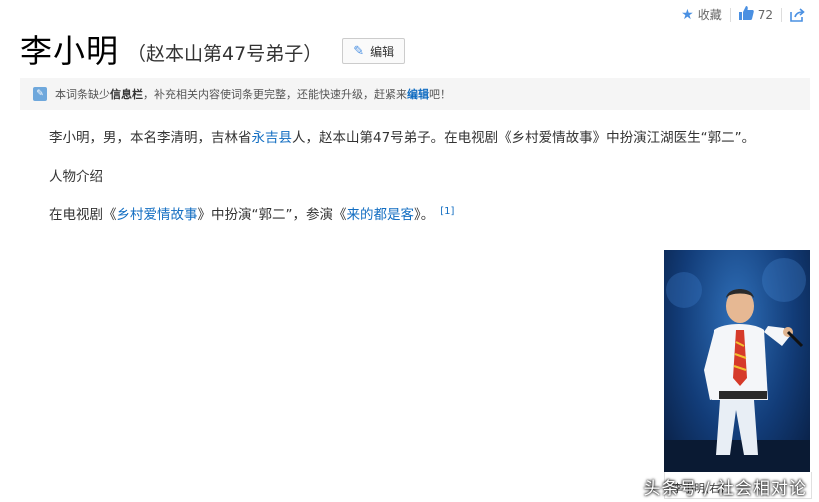 The image size is (819, 502). I want to click on roles-text-c: 》。, so click(424, 215).